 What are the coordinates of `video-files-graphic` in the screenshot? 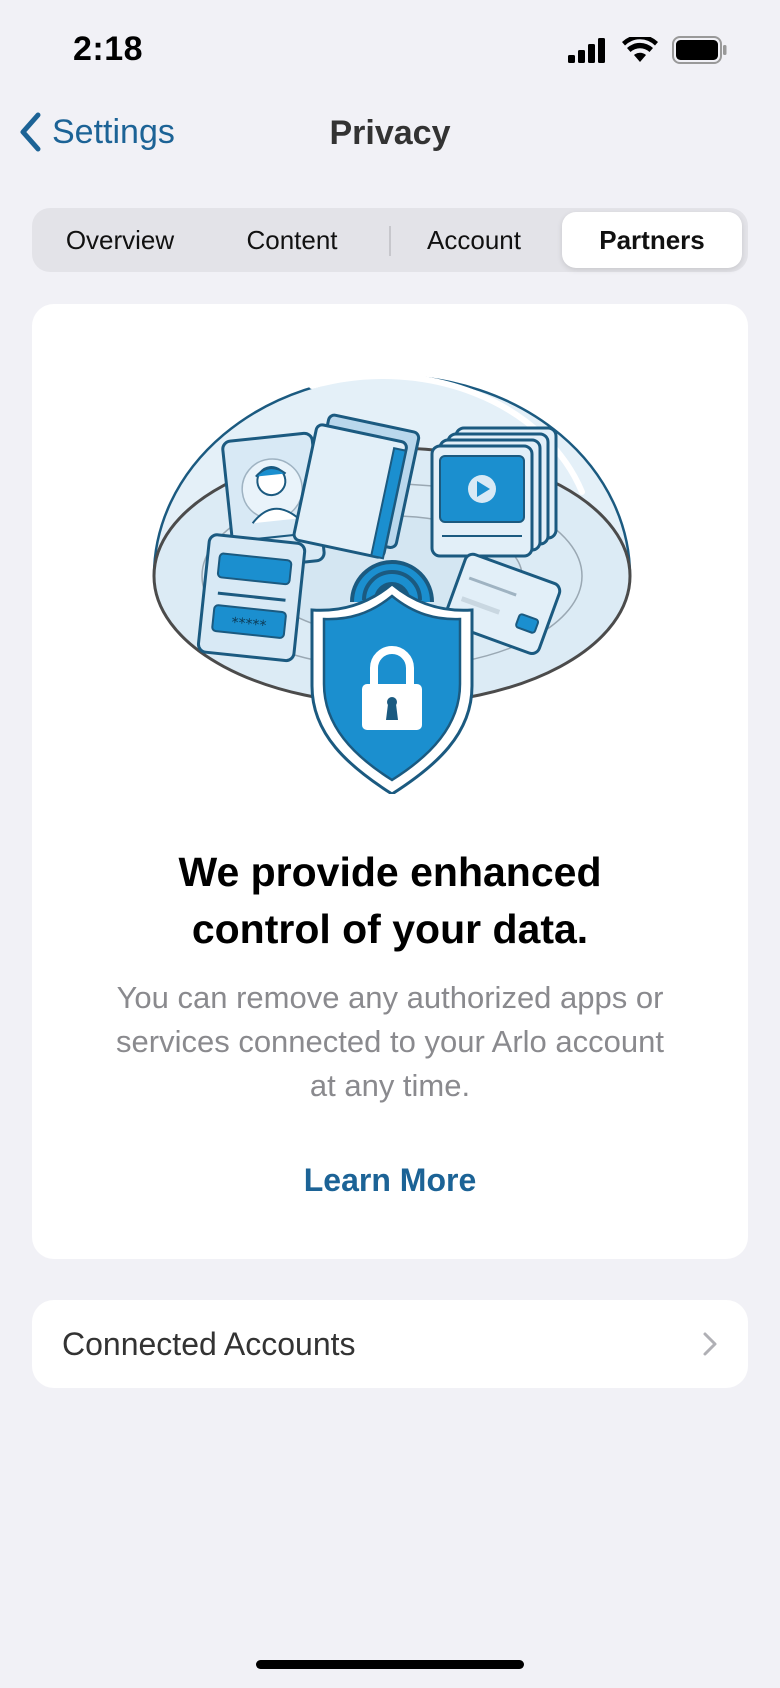 It's located at (494, 492).